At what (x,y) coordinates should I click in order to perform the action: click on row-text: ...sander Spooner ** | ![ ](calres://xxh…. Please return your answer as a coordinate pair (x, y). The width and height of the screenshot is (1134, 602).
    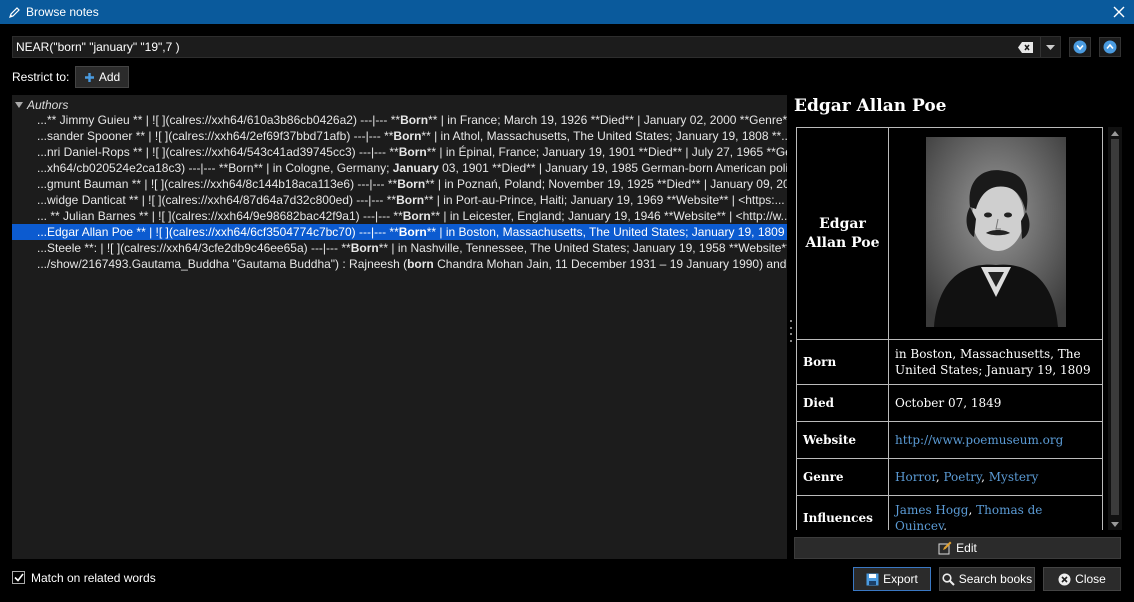
    Looking at the image, I should click on (215, 136).